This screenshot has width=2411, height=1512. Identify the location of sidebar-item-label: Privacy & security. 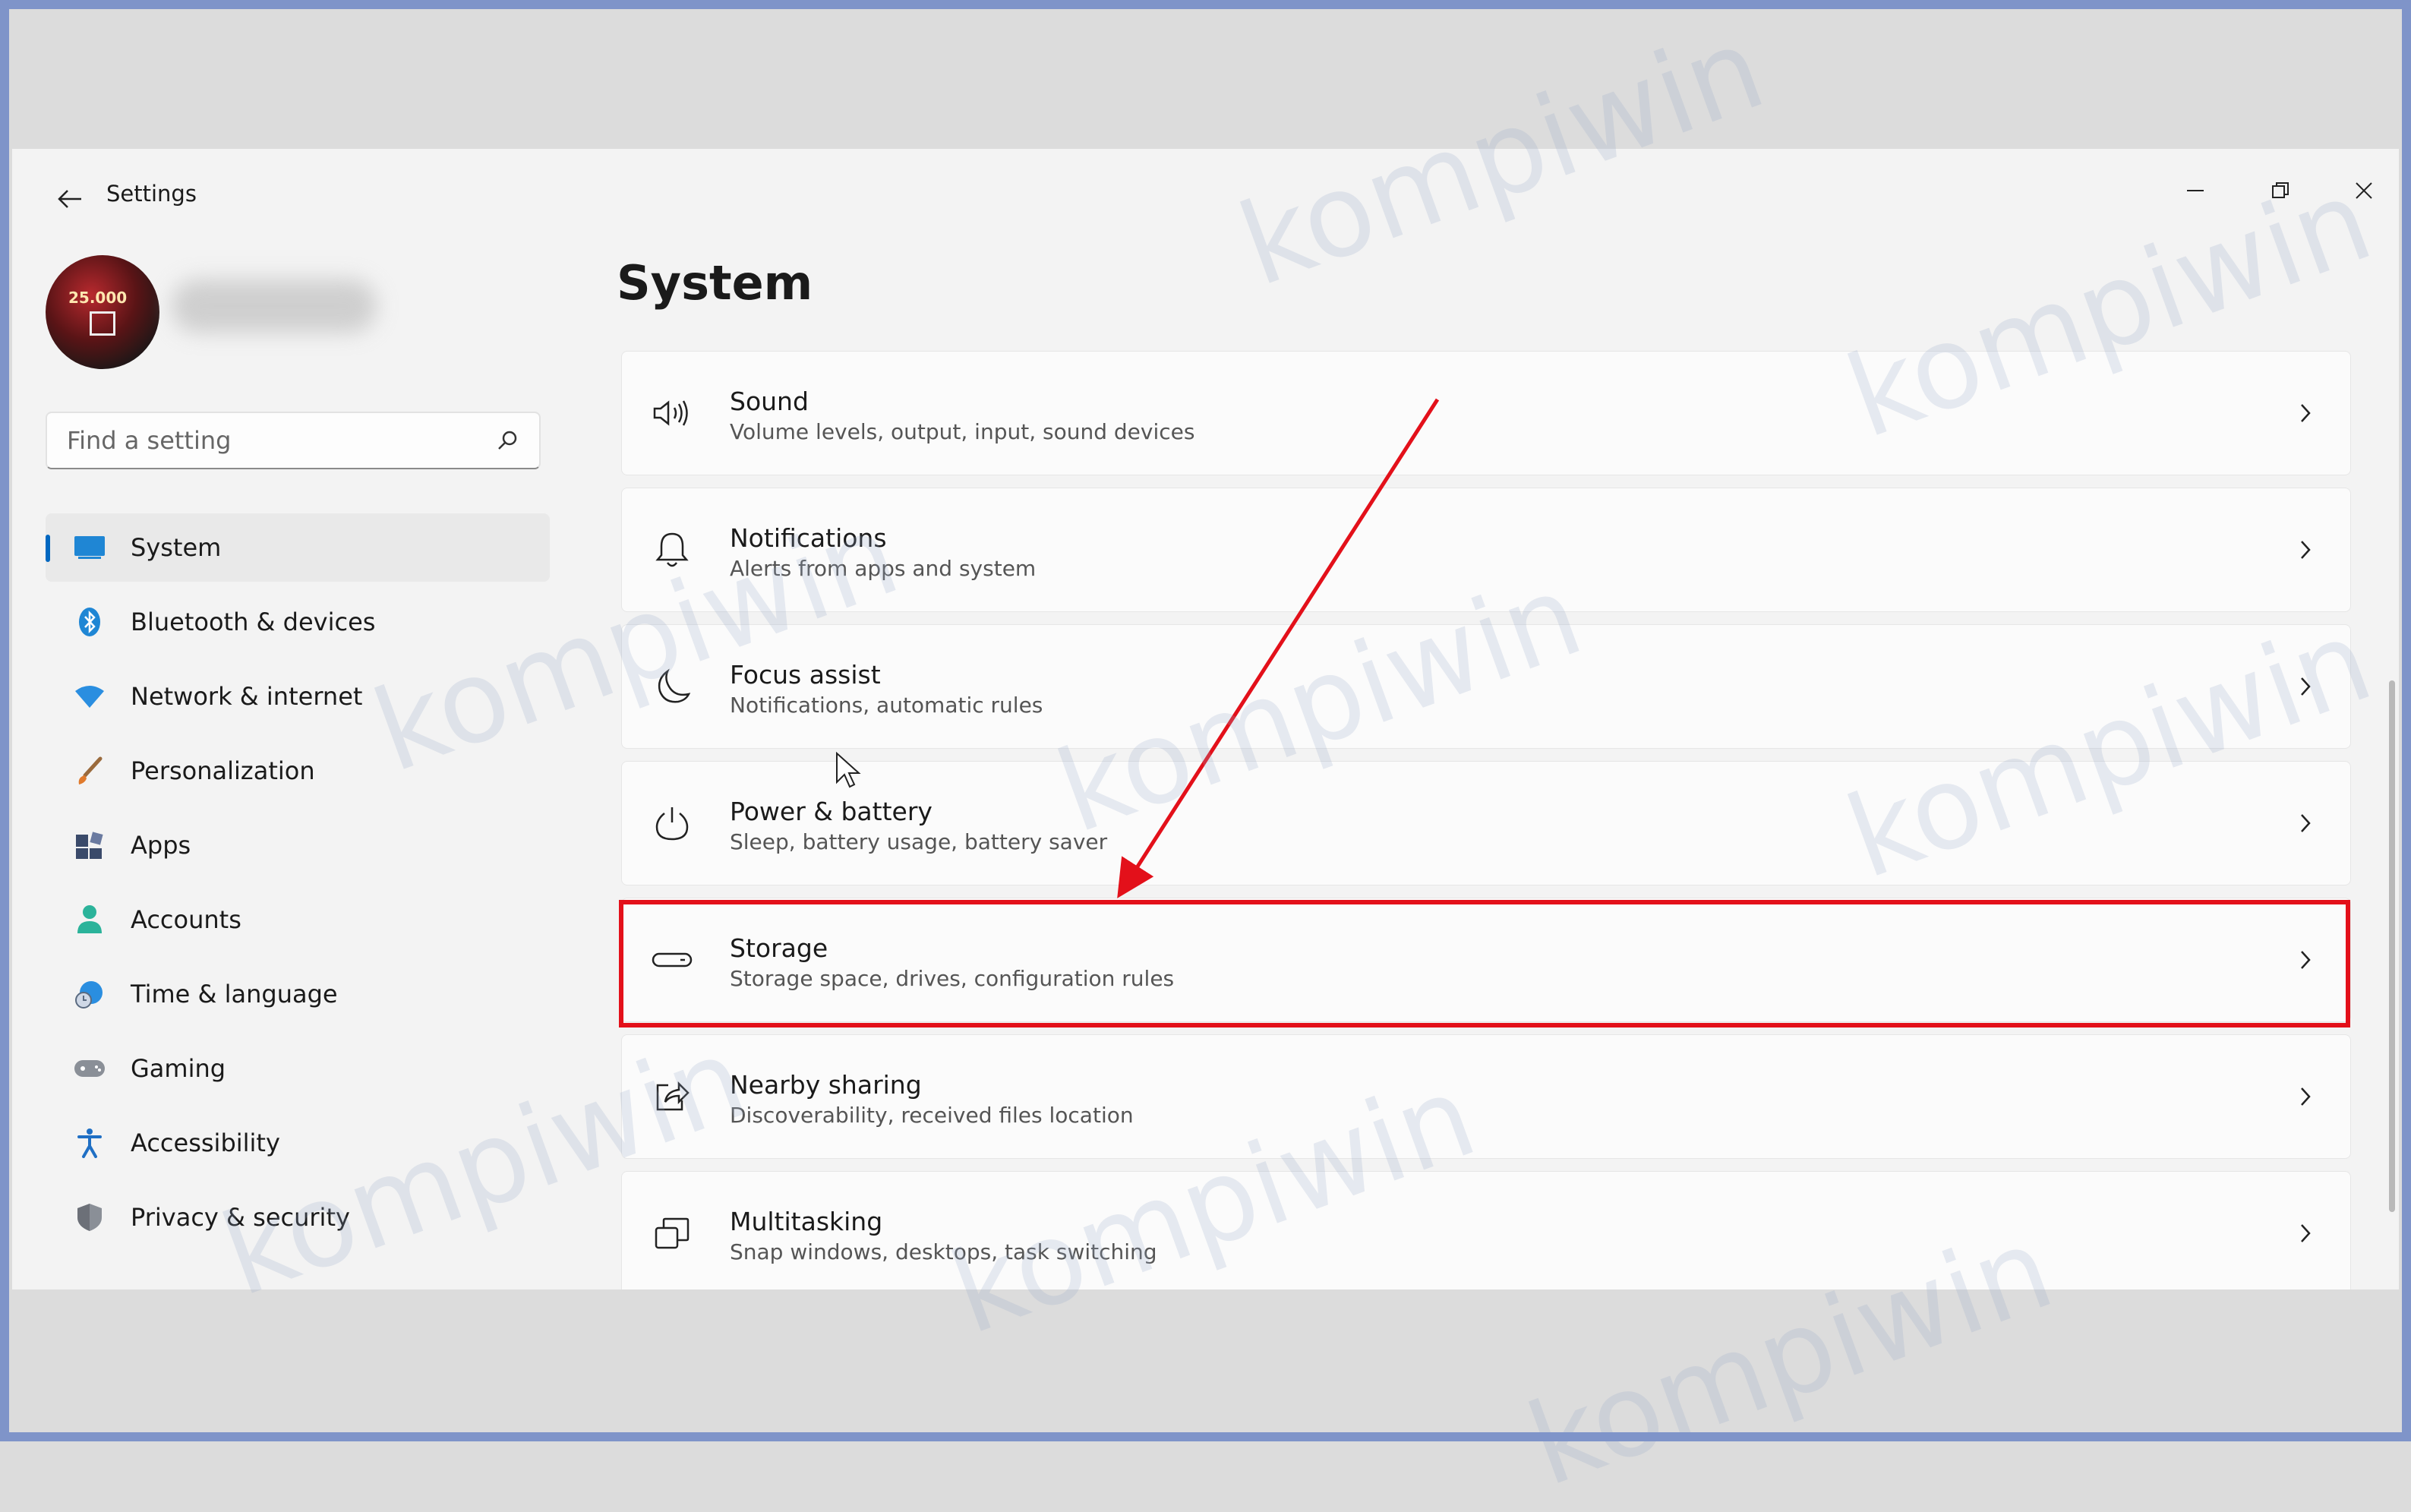
(240, 1217).